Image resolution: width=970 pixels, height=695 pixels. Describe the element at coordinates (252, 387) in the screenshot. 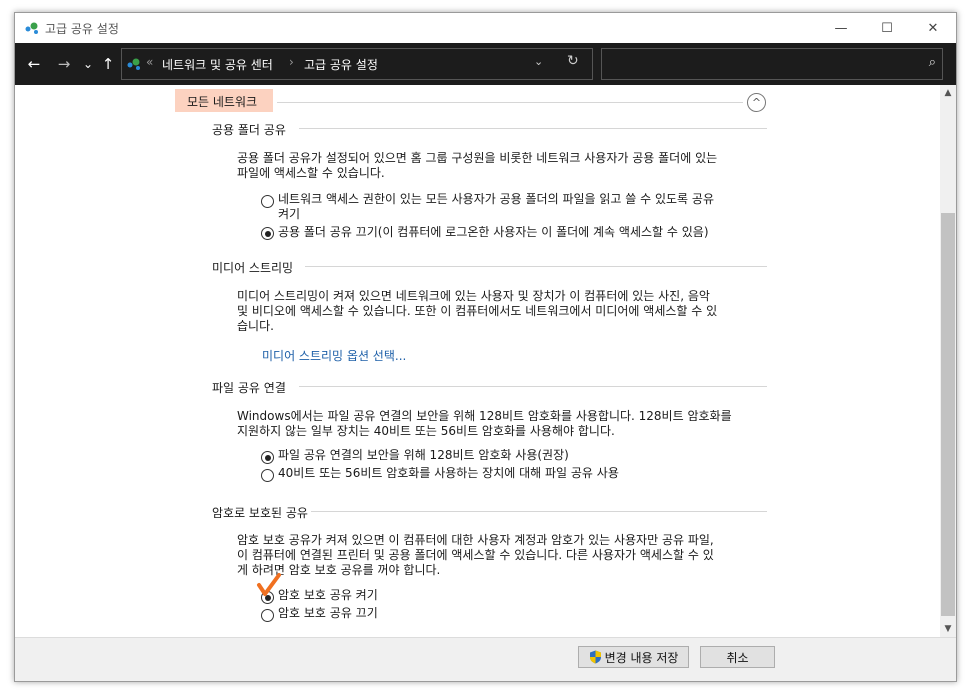

I see `file-sharing-header: 파일 공유 연결` at that location.